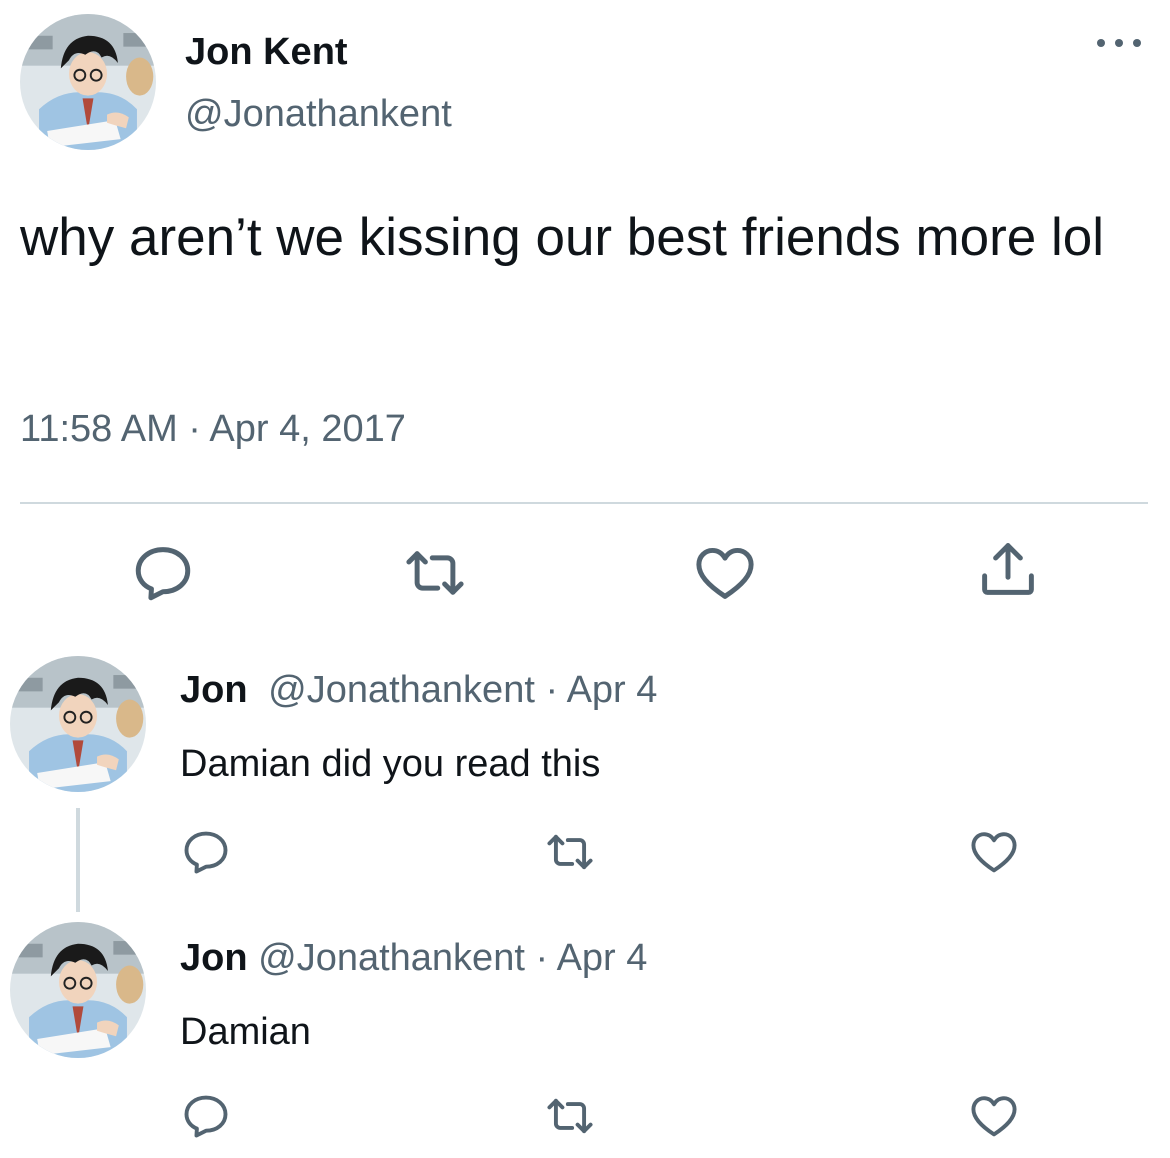  I want to click on thread-line, so click(78, 860).